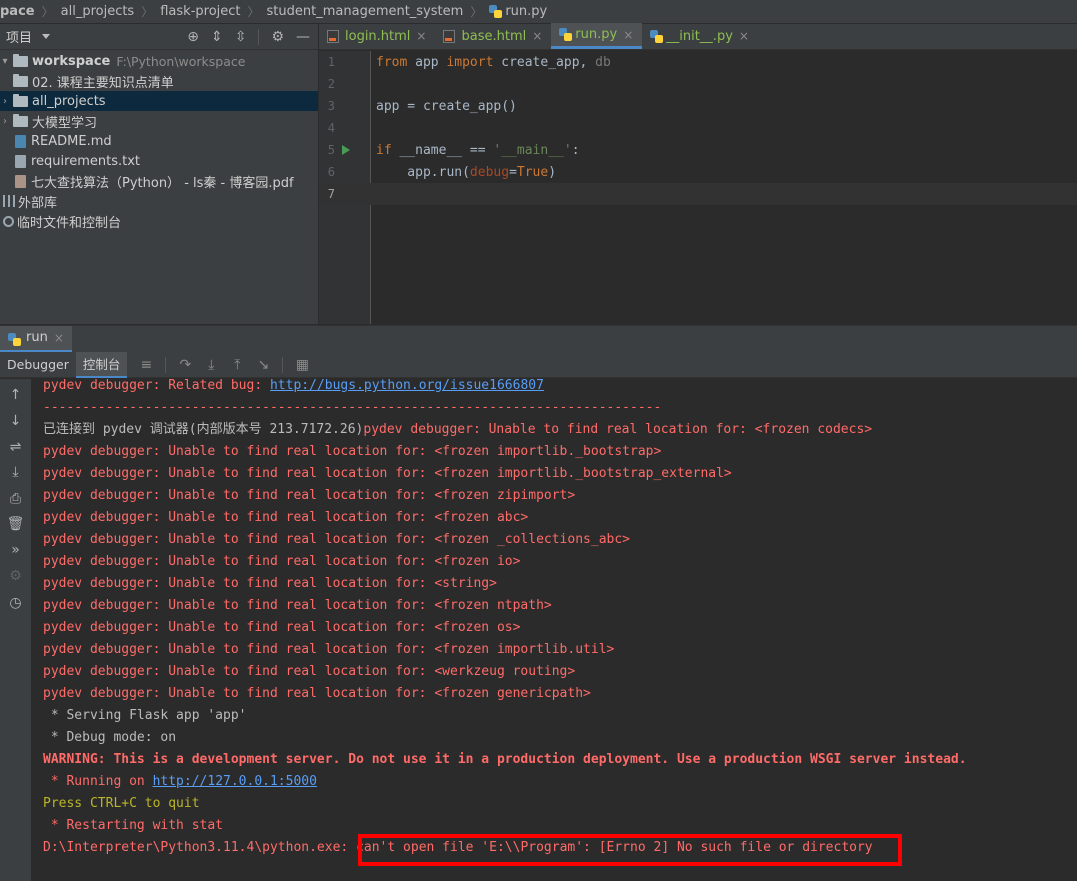 This screenshot has height=881, width=1077. What do you see at coordinates (493, 62) in the screenshot?
I see `code-text: from app import create_app, db` at bounding box center [493, 62].